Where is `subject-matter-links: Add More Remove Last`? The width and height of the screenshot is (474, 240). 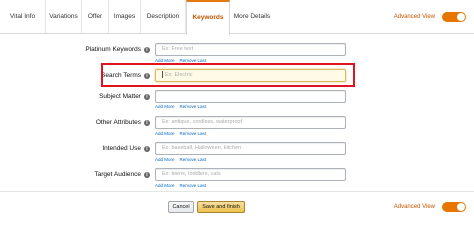 subject-matter-links: Add More Remove Last is located at coordinates (183, 106).